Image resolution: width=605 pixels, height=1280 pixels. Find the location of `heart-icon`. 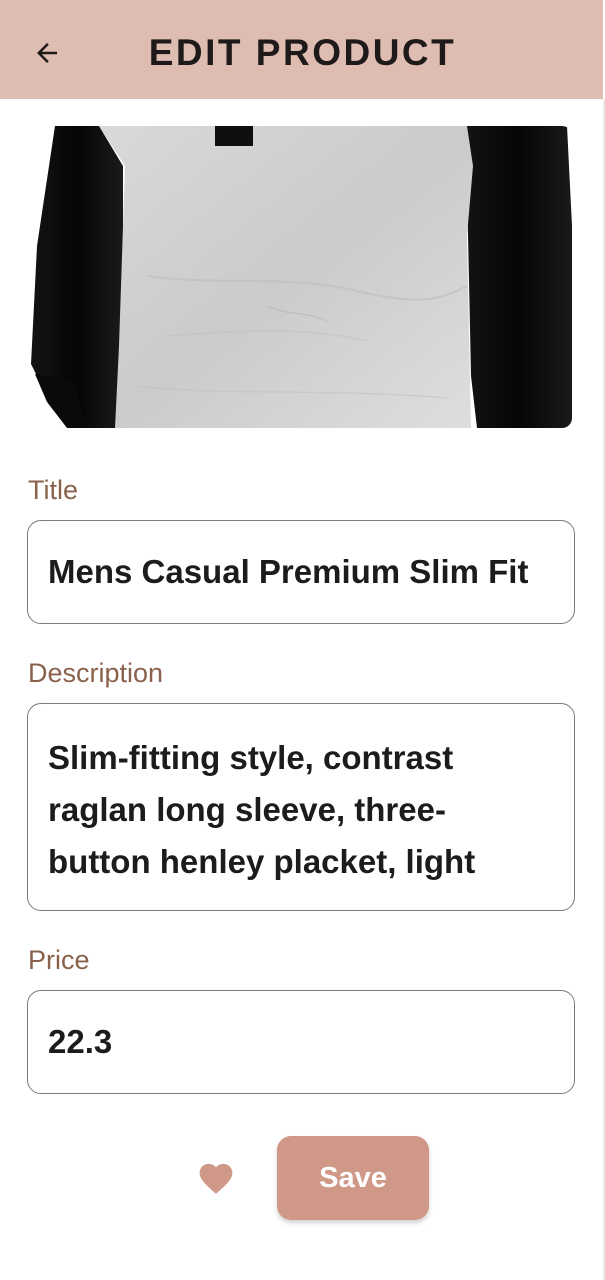

heart-icon is located at coordinates (216, 1178).